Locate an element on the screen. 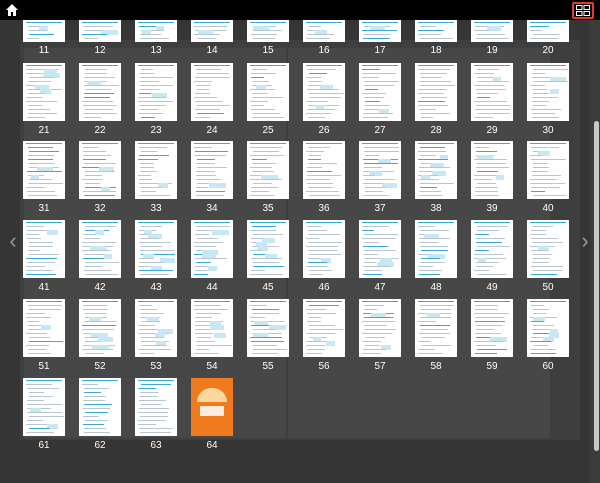 Image resolution: width=600 pixels, height=483 pixels. page-number-label: 28 is located at coordinates (436, 130).